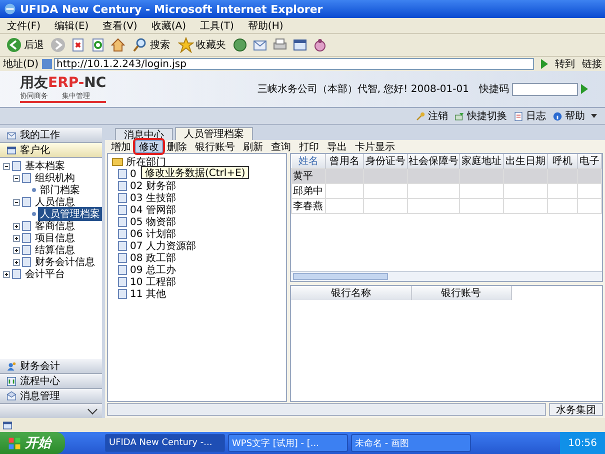  What do you see at coordinates (153, 234) in the screenshot?
I see `tree-item: 06 计划部` at bounding box center [153, 234].